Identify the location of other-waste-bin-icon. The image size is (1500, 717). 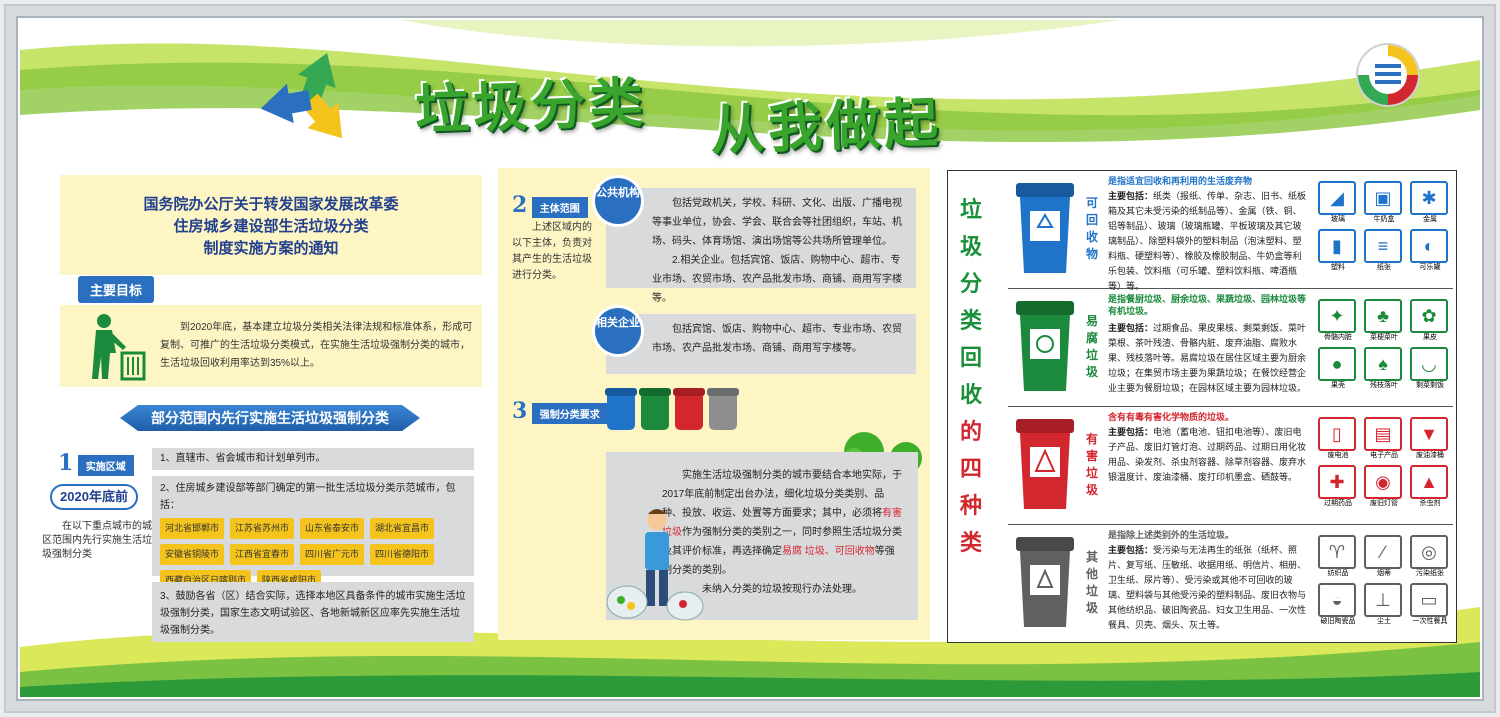
(1045, 582).